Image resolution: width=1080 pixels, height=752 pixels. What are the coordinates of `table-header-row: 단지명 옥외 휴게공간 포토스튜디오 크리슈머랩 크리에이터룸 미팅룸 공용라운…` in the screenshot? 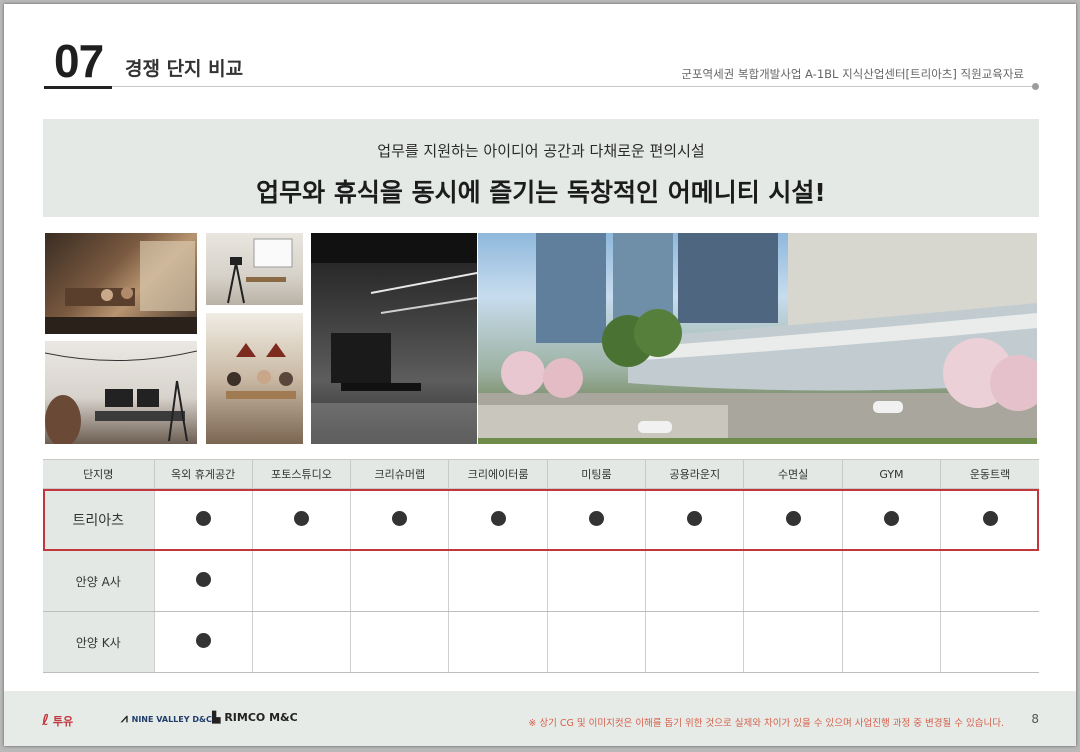 It's located at (541, 474).